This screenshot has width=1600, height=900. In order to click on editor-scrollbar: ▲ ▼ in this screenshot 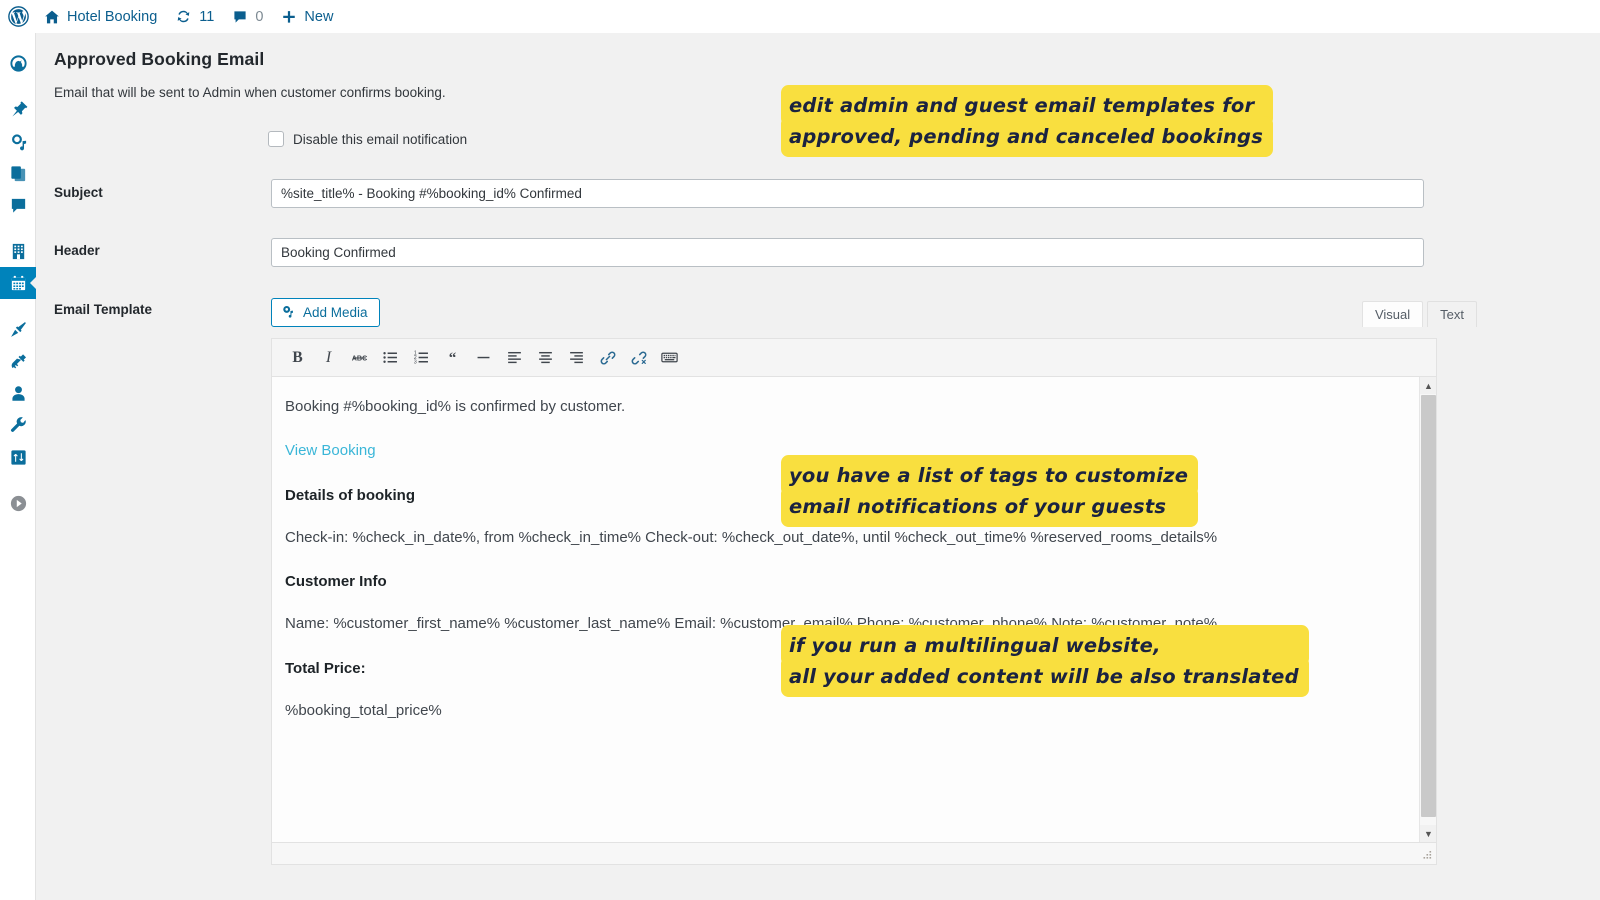, I will do `click(1427, 609)`.